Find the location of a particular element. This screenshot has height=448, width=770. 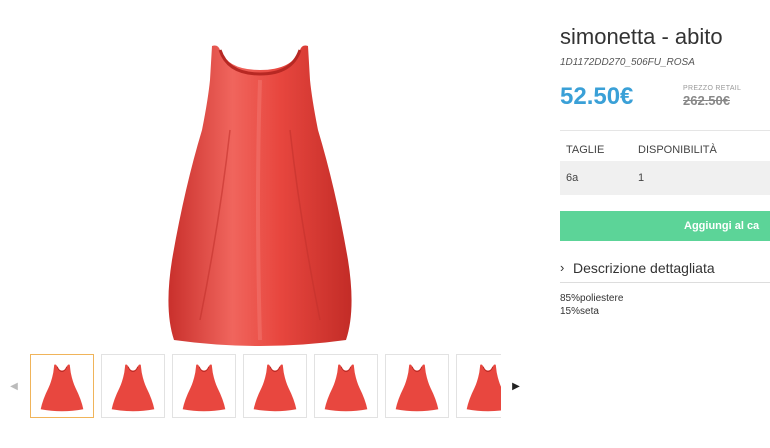

composition-text: 85%poliestere 15%seta is located at coordinates (591, 305).